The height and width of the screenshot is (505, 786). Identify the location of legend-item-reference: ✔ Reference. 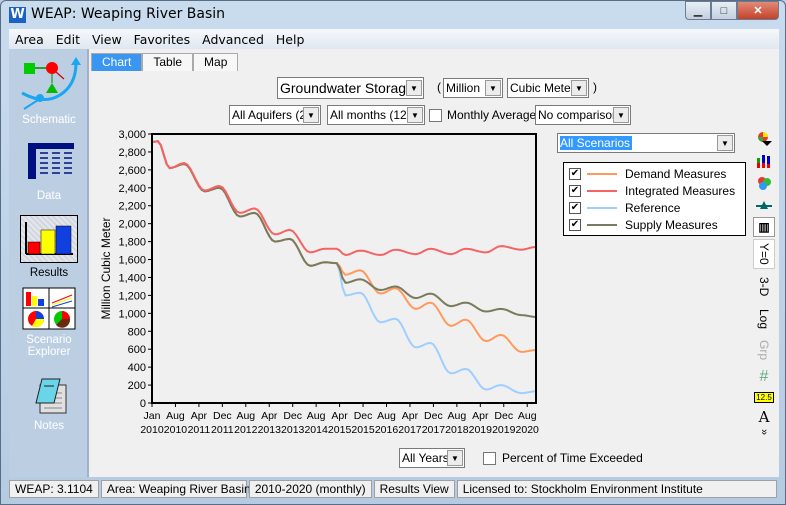
(624, 207).